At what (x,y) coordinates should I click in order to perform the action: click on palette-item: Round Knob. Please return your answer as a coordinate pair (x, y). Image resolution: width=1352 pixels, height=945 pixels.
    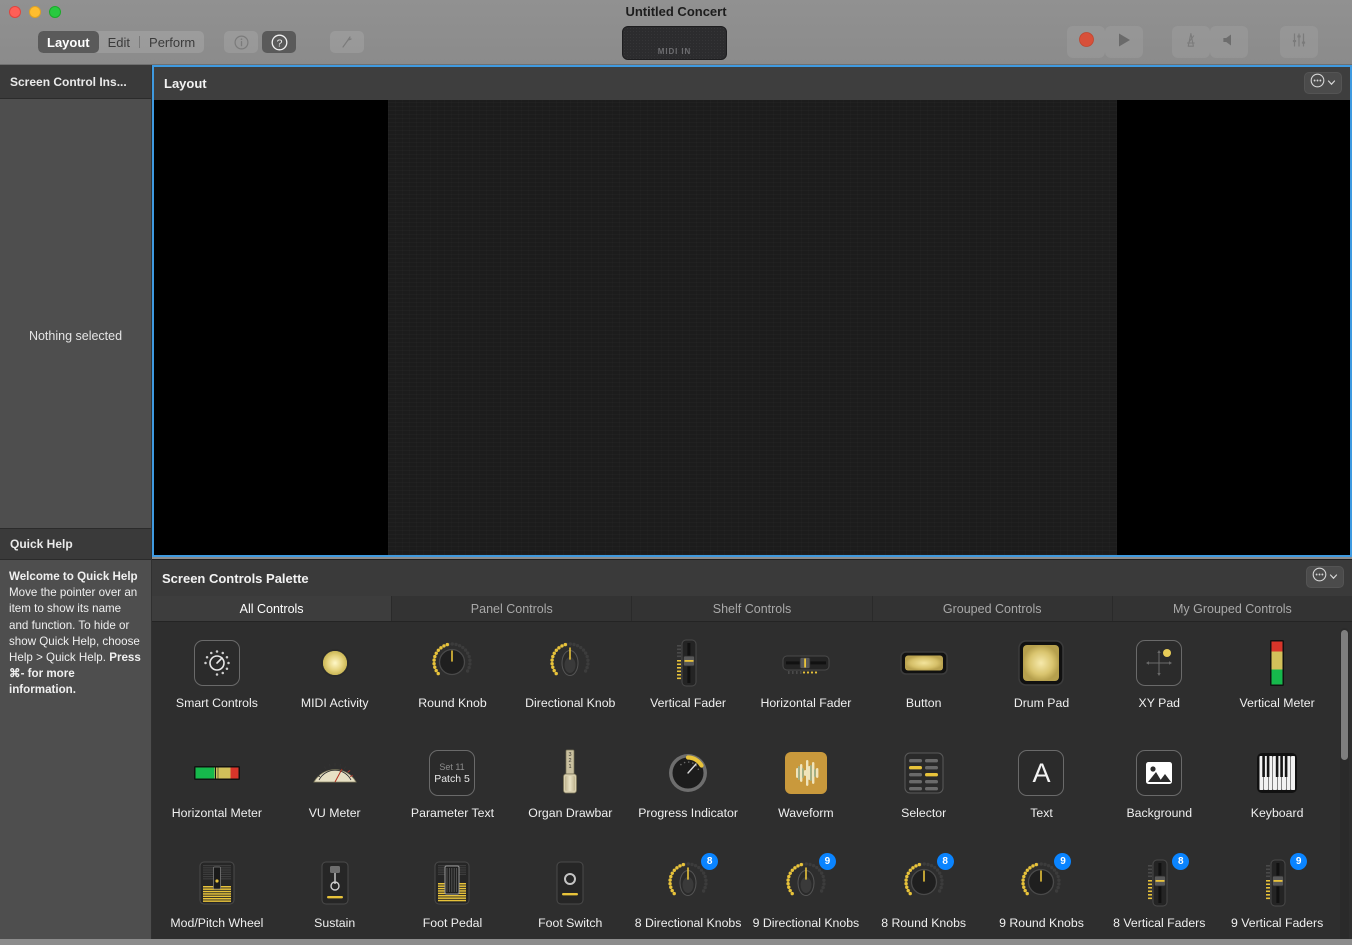
    Looking at the image, I should click on (453, 686).